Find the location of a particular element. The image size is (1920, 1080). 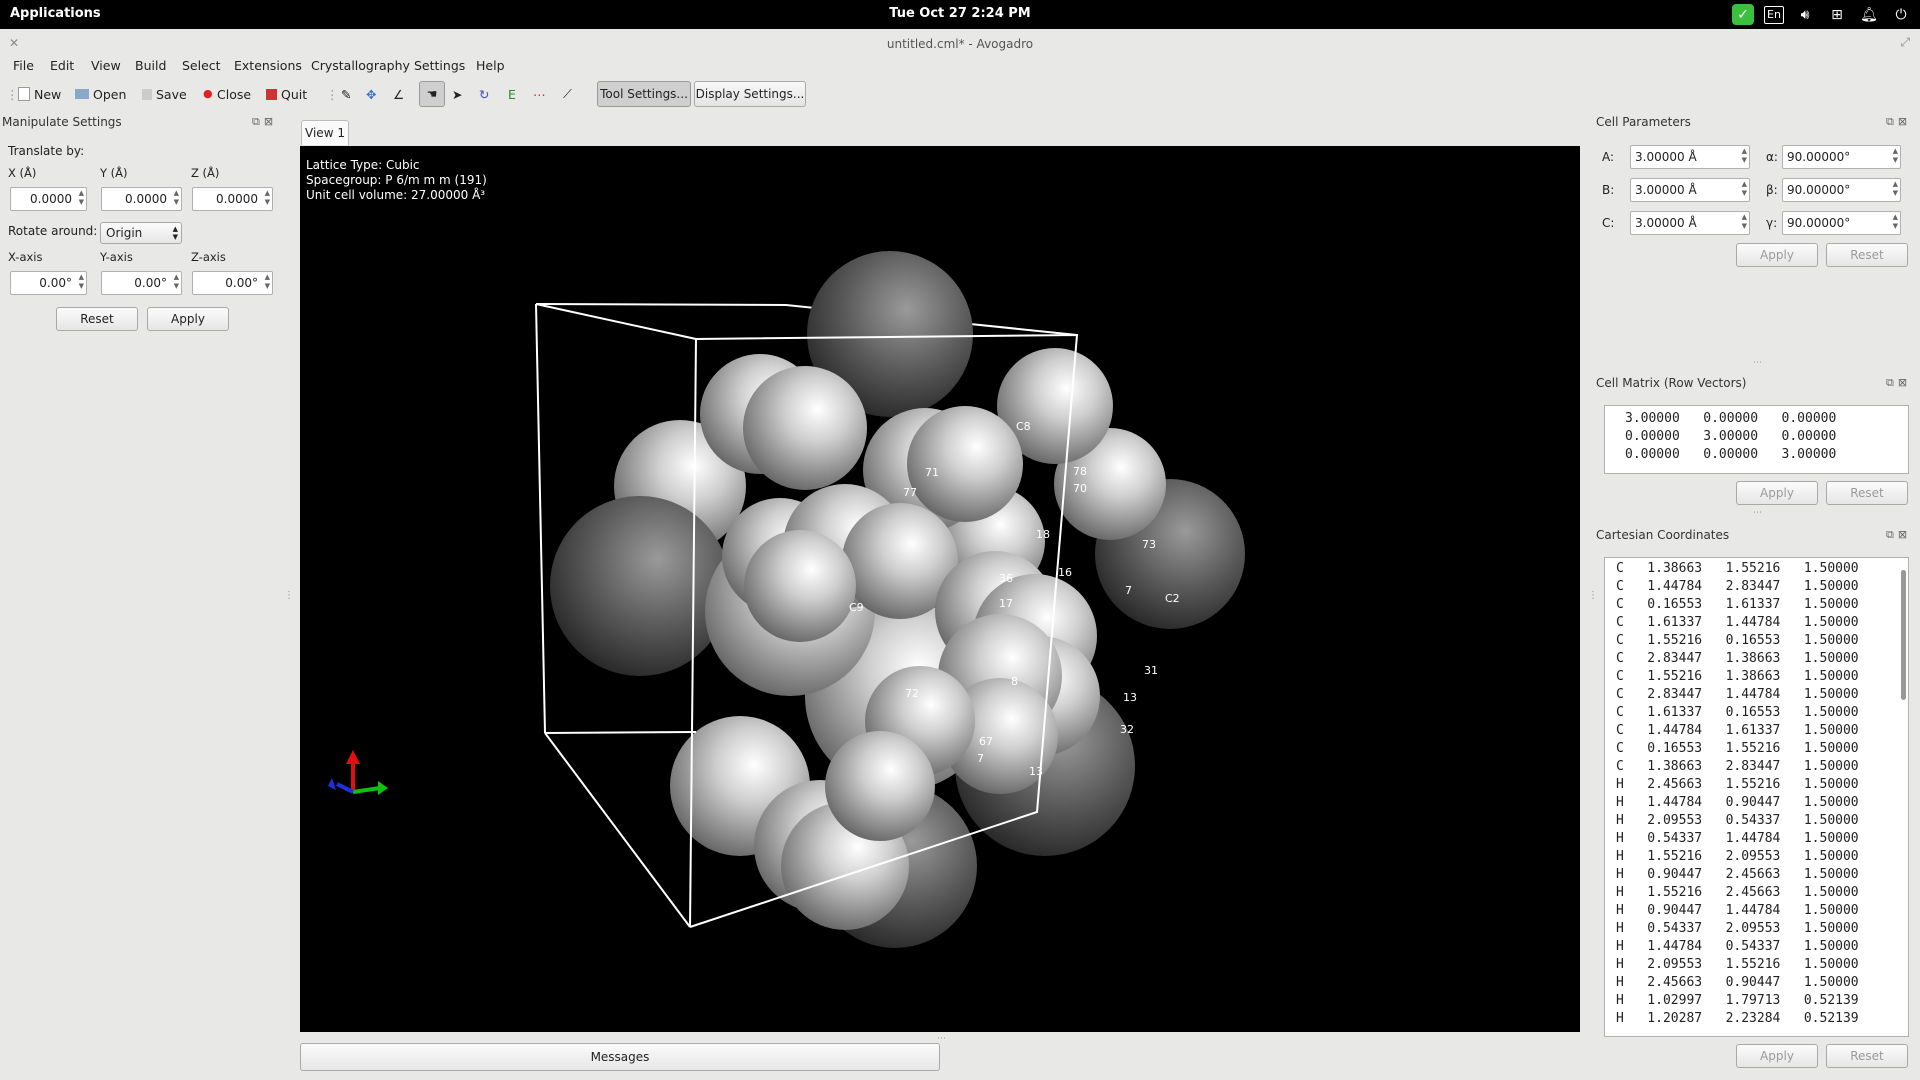

measure-tool-icon: ⋯ is located at coordinates (539, 94).